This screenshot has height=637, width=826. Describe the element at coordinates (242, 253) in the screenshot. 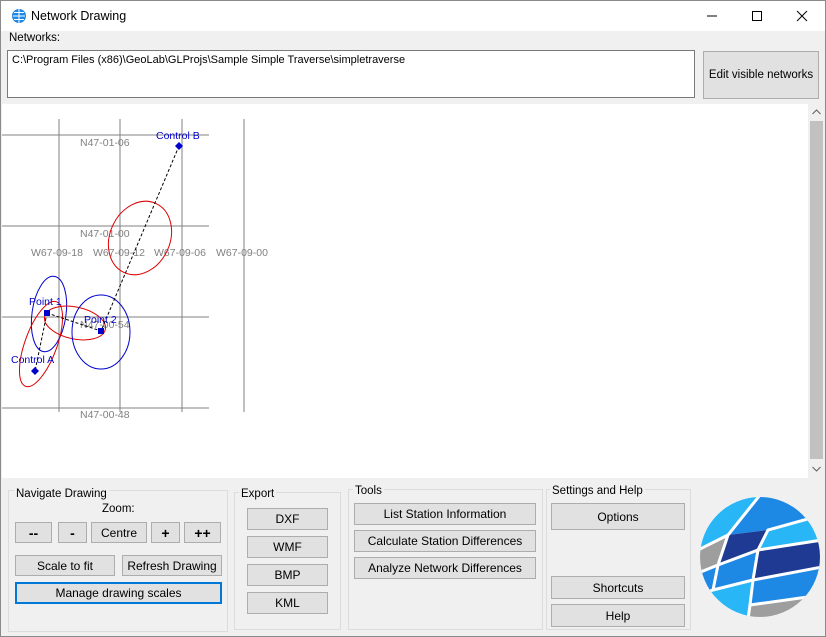

I see `grid-label-lon4: W67-09-00` at that location.